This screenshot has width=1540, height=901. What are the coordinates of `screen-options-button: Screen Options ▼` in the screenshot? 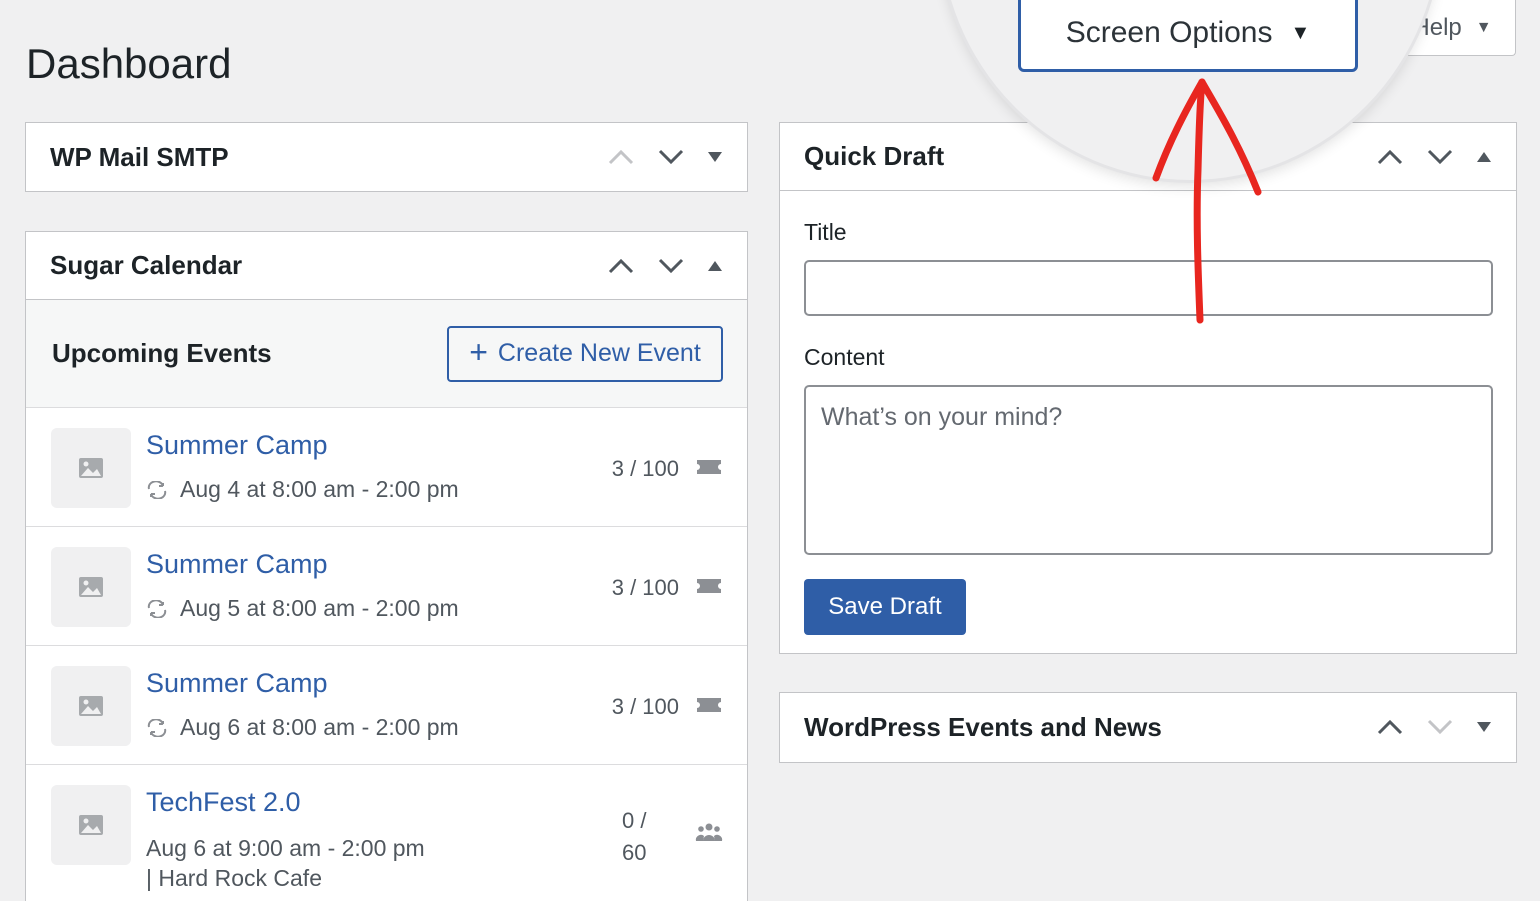 It's located at (1188, 36).